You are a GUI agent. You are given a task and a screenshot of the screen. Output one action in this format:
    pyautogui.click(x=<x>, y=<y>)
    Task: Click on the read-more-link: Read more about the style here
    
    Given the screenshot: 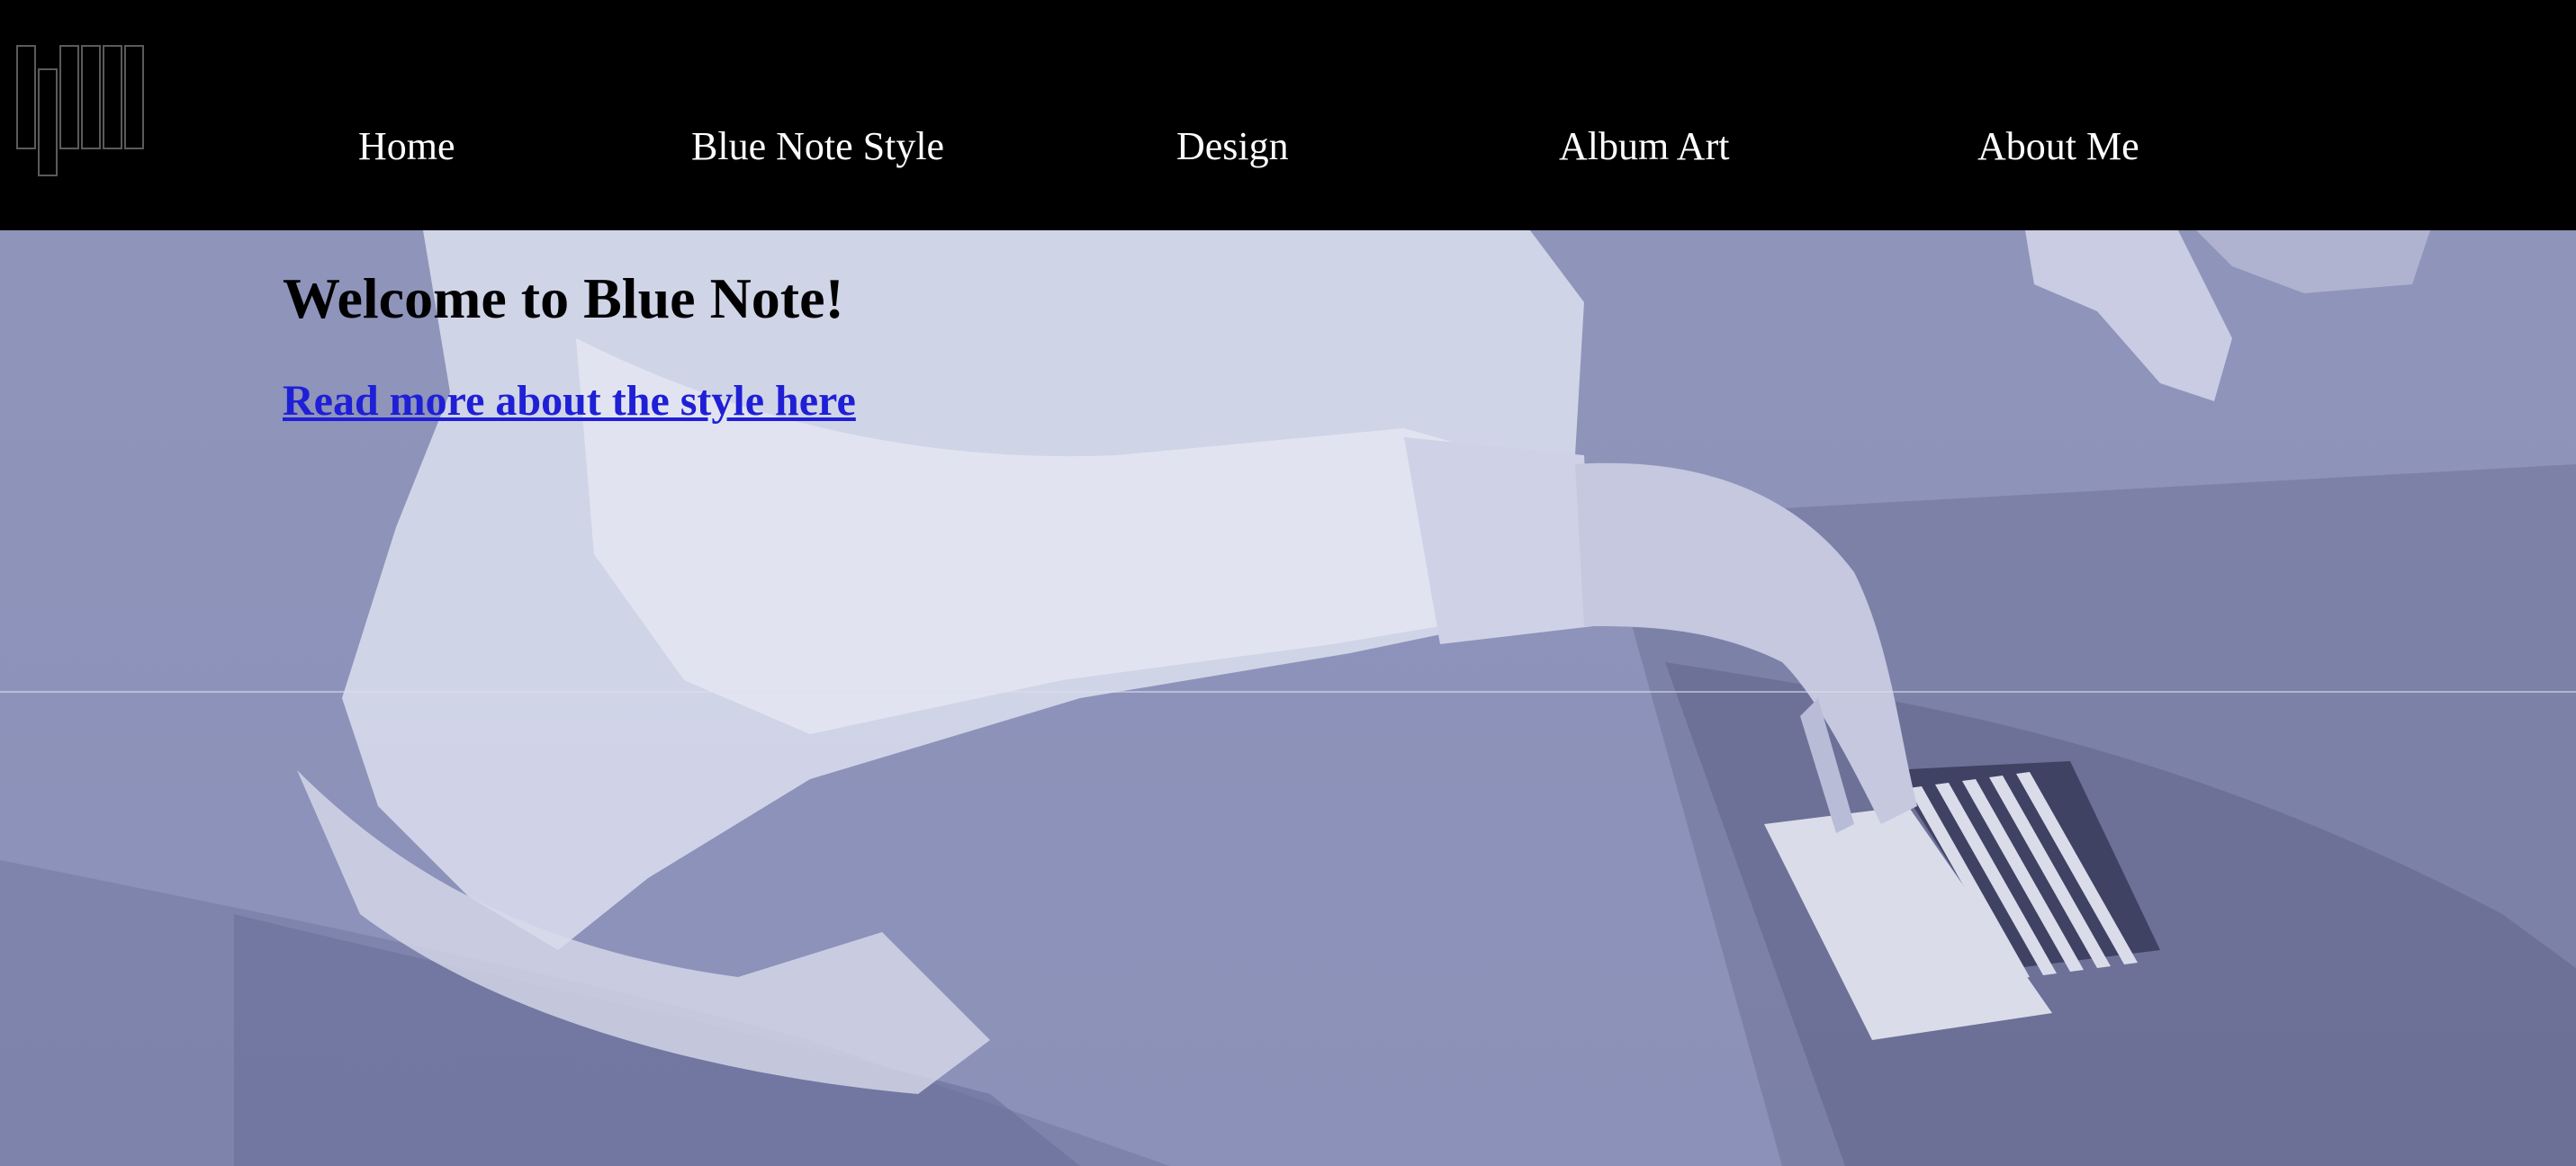 What is the action you would take?
    pyautogui.click(x=569, y=401)
    